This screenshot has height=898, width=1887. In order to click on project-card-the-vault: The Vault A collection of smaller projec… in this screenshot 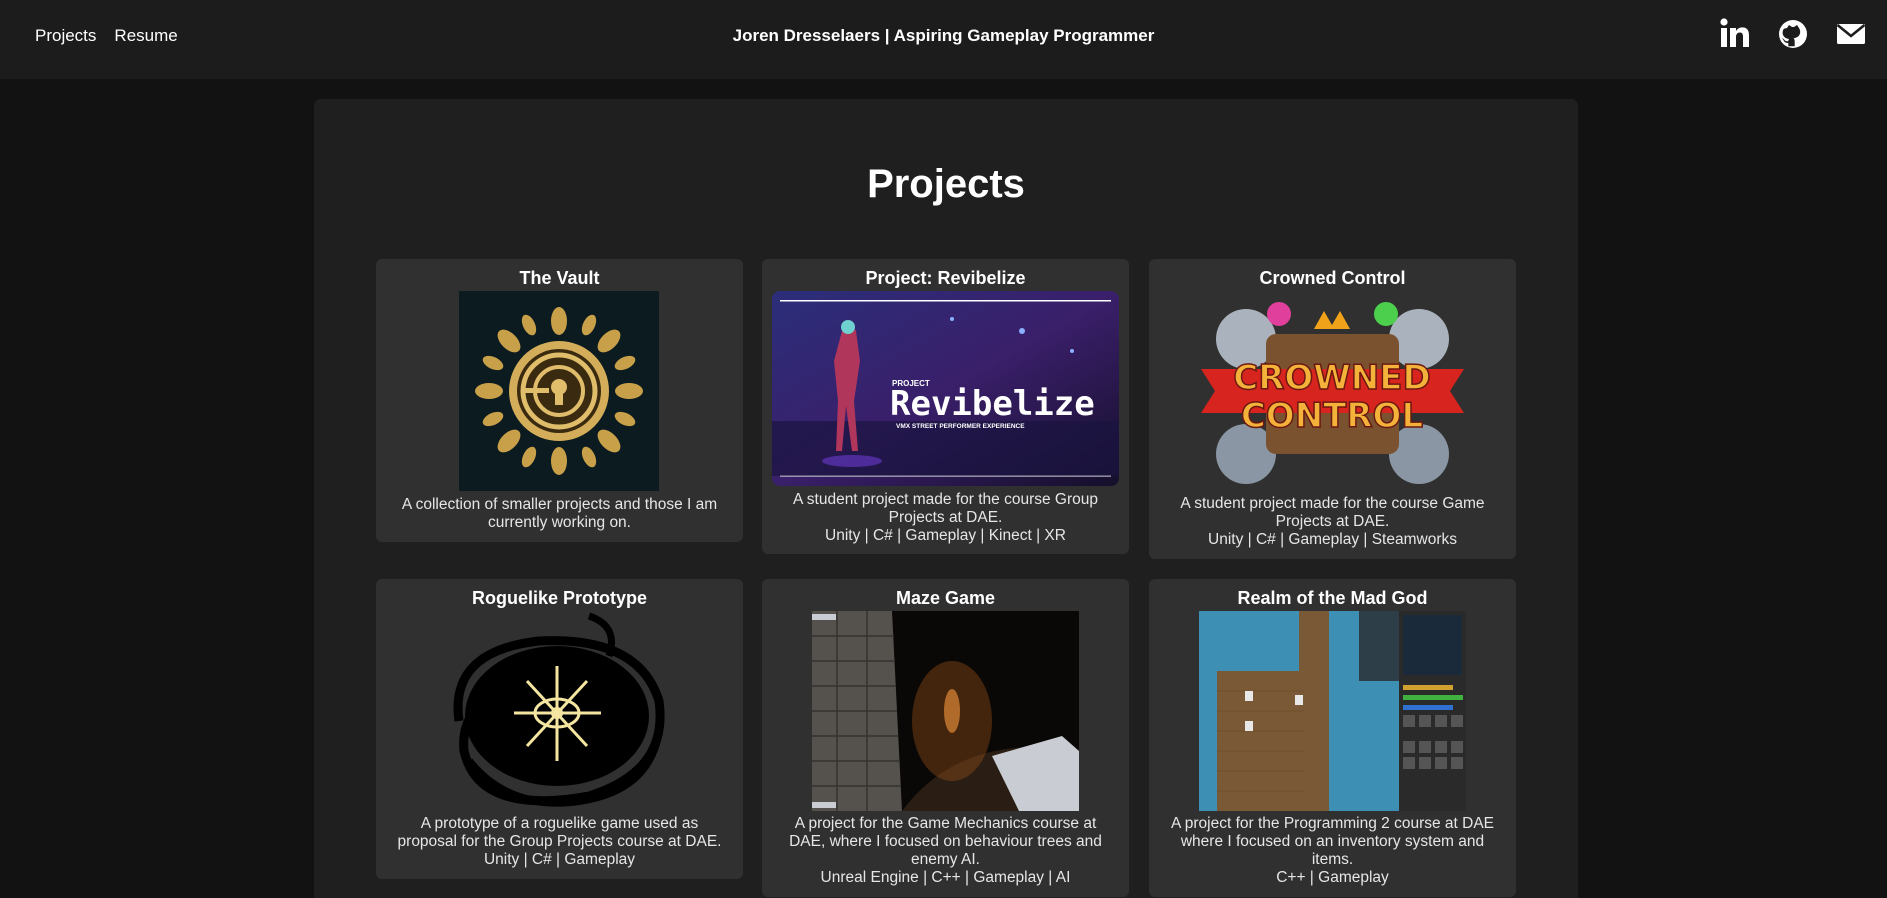, I will do `click(559, 400)`.